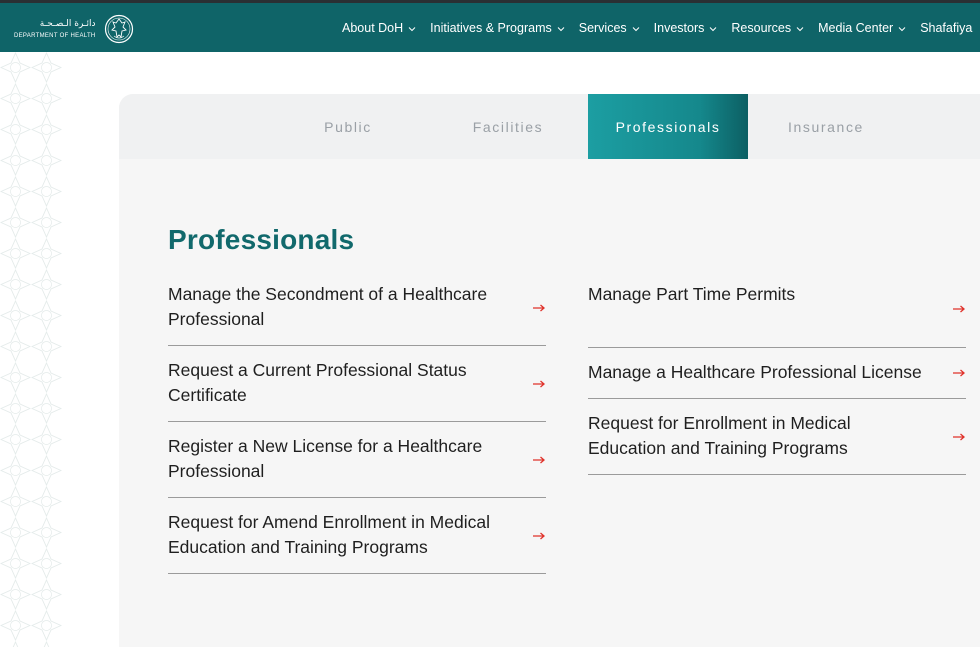  Describe the element at coordinates (348, 126) in the screenshot. I see `tab-public: Public` at that location.